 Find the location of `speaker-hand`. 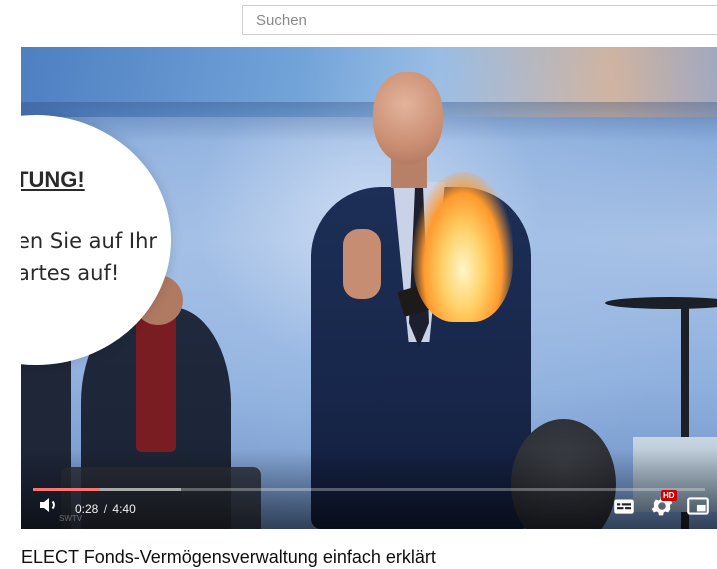

speaker-hand is located at coordinates (362, 264).